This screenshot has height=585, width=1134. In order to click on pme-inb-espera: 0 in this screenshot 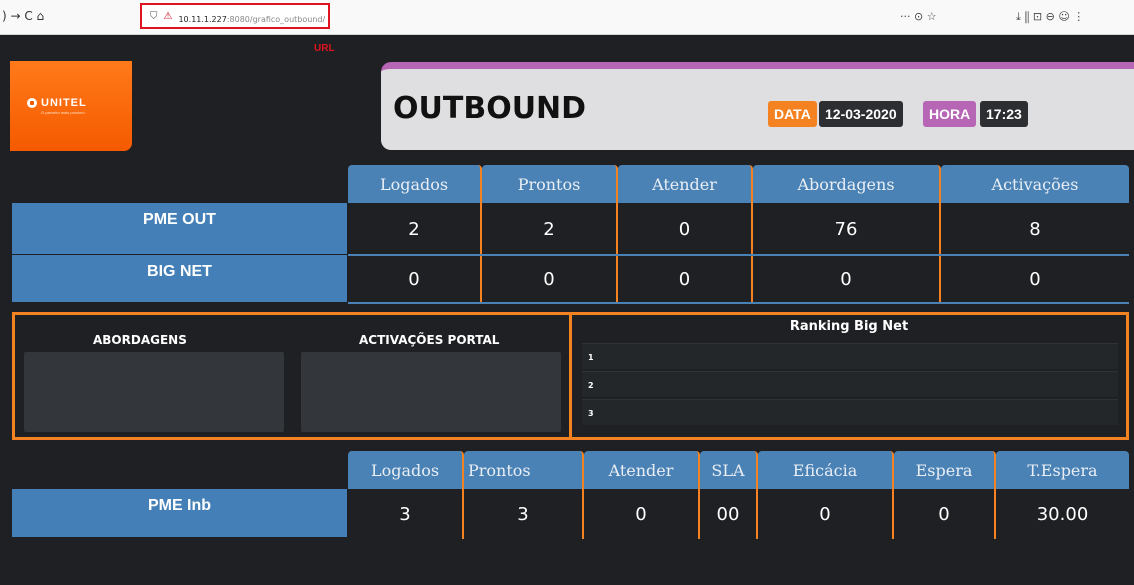, I will do `click(945, 514)`.